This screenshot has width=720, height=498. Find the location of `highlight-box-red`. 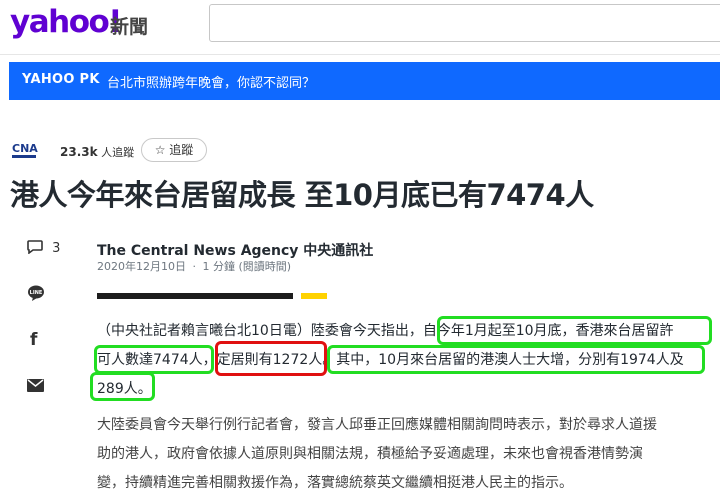

highlight-box-red is located at coordinates (271, 358).